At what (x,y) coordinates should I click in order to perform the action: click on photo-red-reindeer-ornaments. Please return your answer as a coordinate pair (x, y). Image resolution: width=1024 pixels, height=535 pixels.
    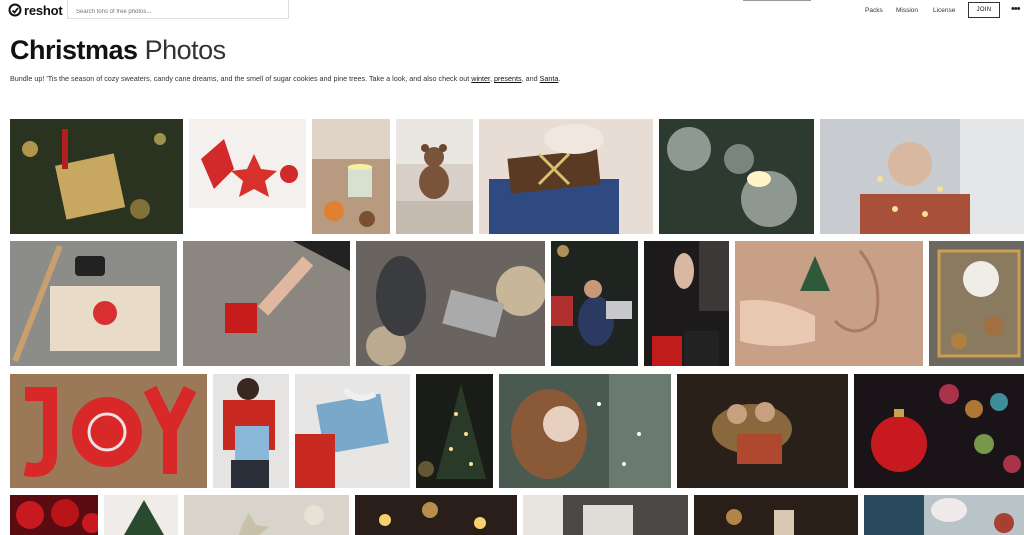
    Looking at the image, I should click on (247, 163).